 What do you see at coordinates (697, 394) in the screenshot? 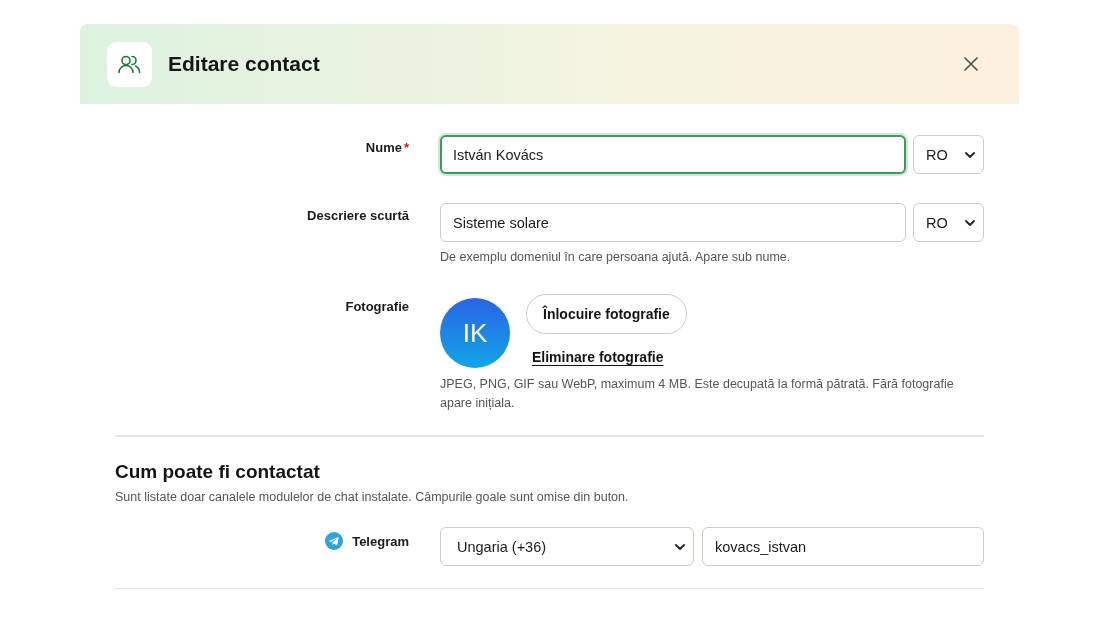
I see `field-hint: JPEG, PNG, GIF sau WebP, maximum 4 MB. Este decupată la formă pătrată. Fără fotografie apare inițiala.` at bounding box center [697, 394].